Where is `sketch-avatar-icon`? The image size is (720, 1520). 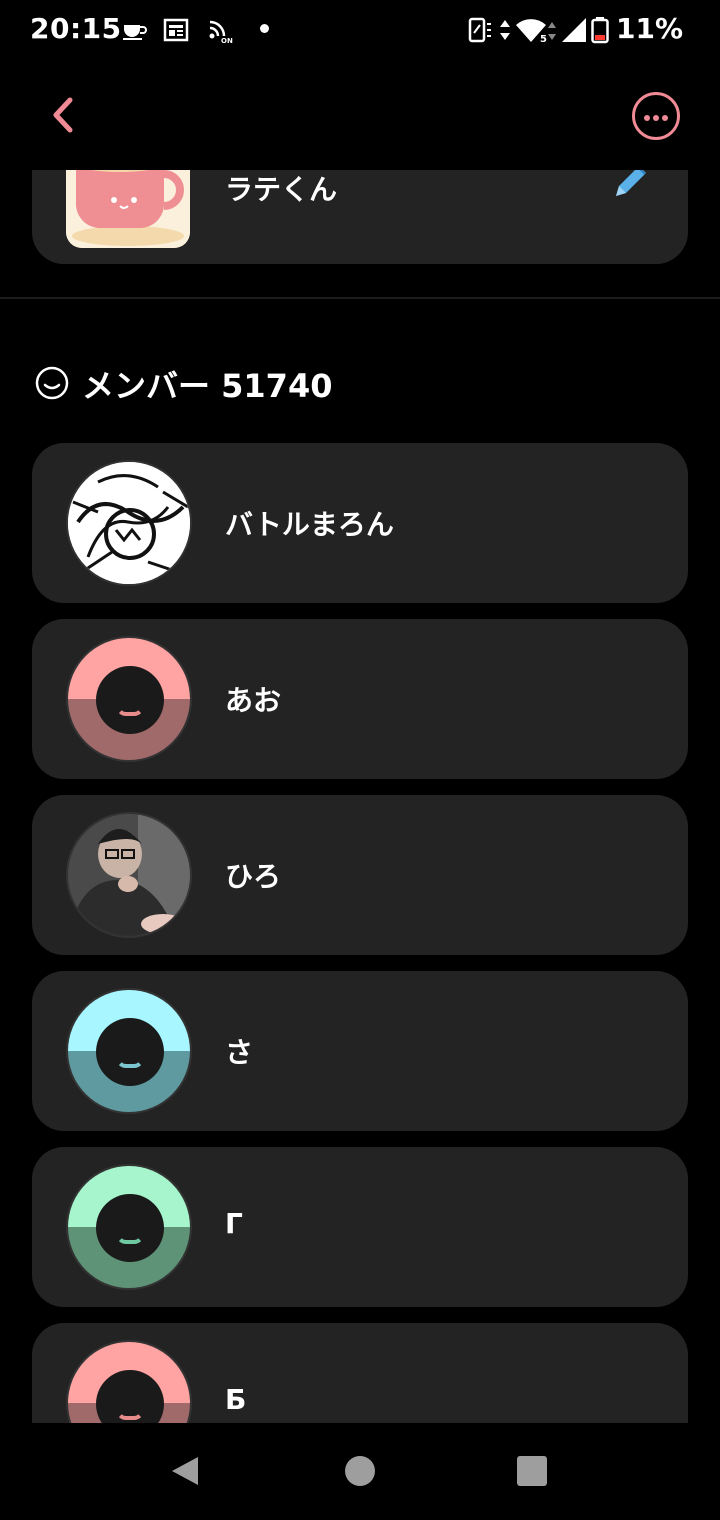 sketch-avatar-icon is located at coordinates (129, 523).